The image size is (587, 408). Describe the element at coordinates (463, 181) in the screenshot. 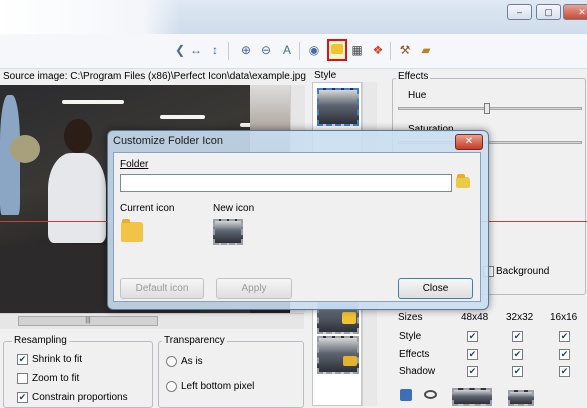

I see `browse-folder-icon` at that location.